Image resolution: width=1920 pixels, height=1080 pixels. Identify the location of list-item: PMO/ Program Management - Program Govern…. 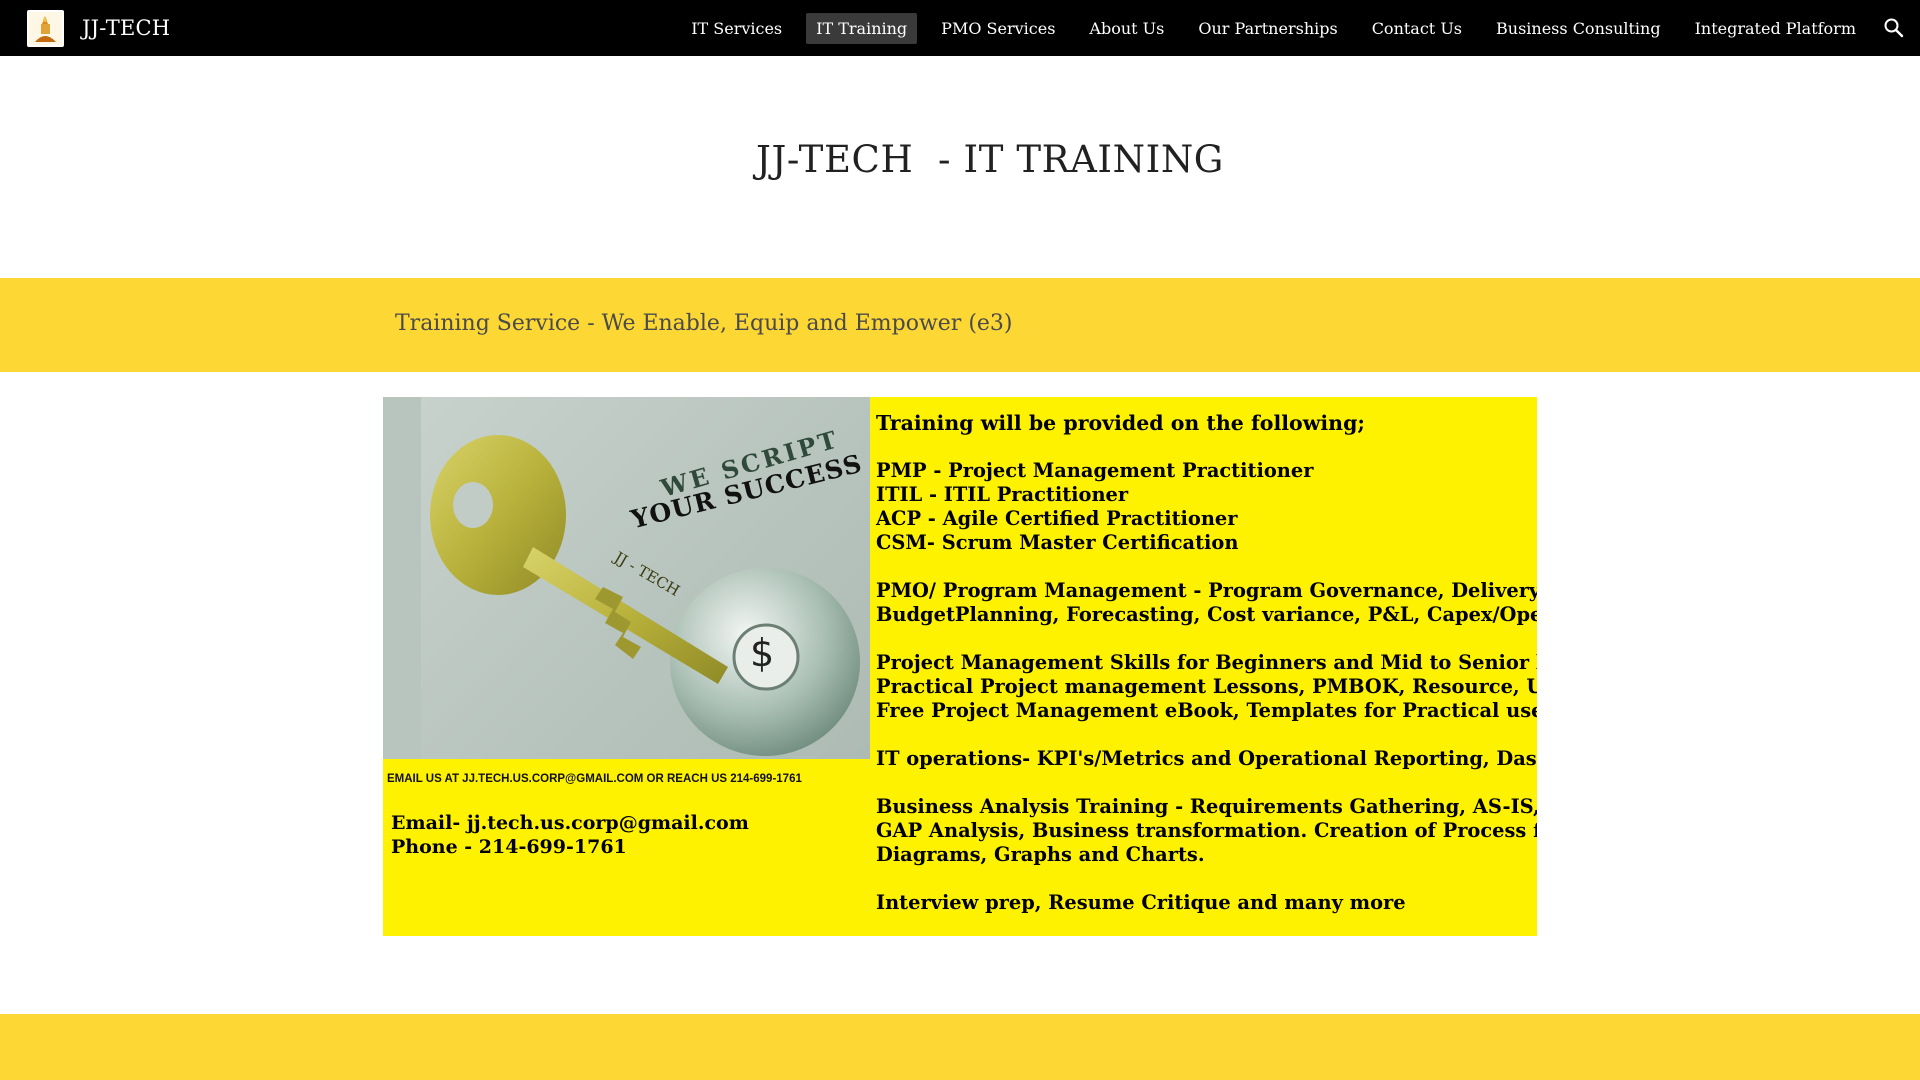
(1206, 590).